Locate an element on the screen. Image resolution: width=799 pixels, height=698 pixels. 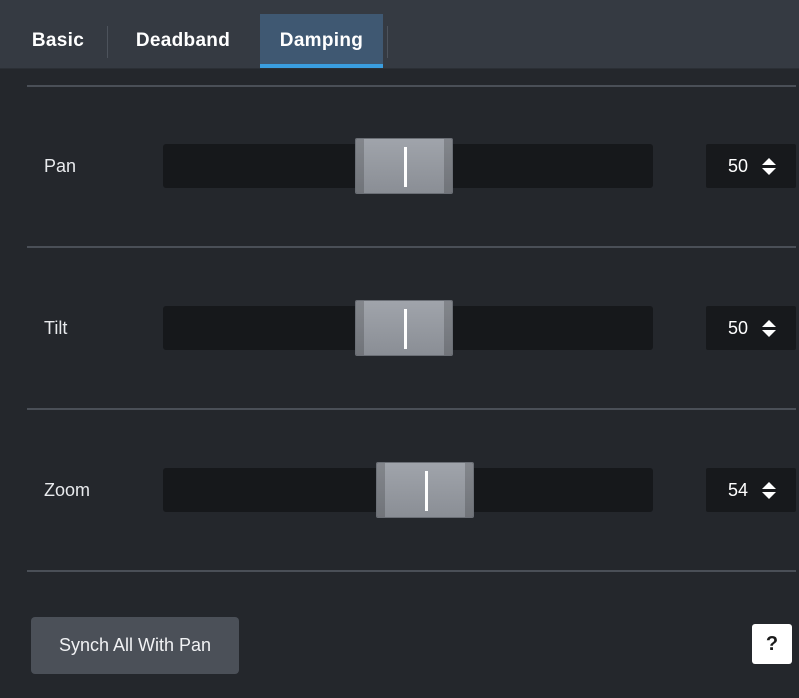
active-tab-indicator is located at coordinates (321, 66).